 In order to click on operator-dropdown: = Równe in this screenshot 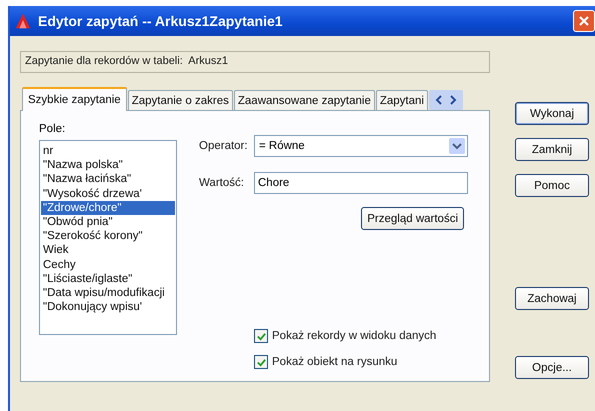, I will do `click(361, 146)`.